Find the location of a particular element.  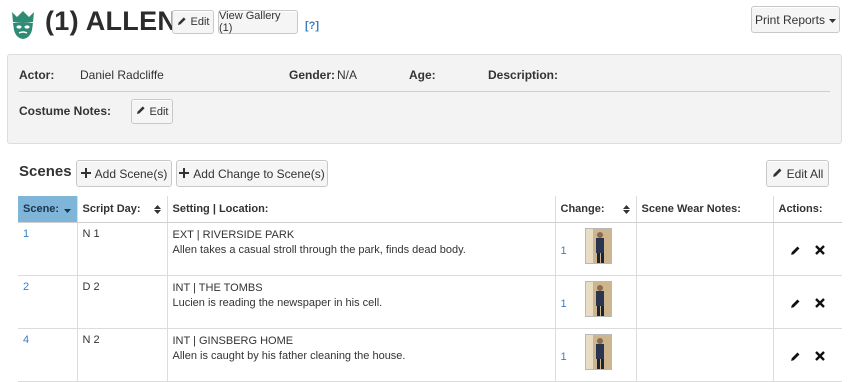

costume-notes-label: Costume Notes: is located at coordinates (65, 111).